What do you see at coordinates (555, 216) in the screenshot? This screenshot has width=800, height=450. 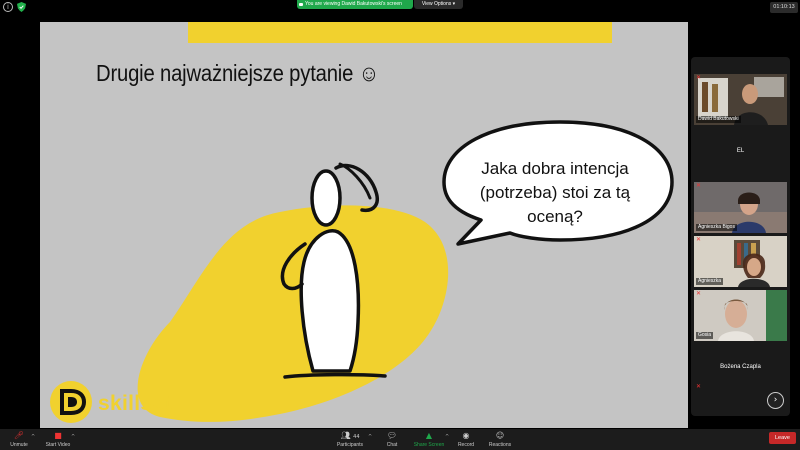 I see `speech-line: oceną?` at bounding box center [555, 216].